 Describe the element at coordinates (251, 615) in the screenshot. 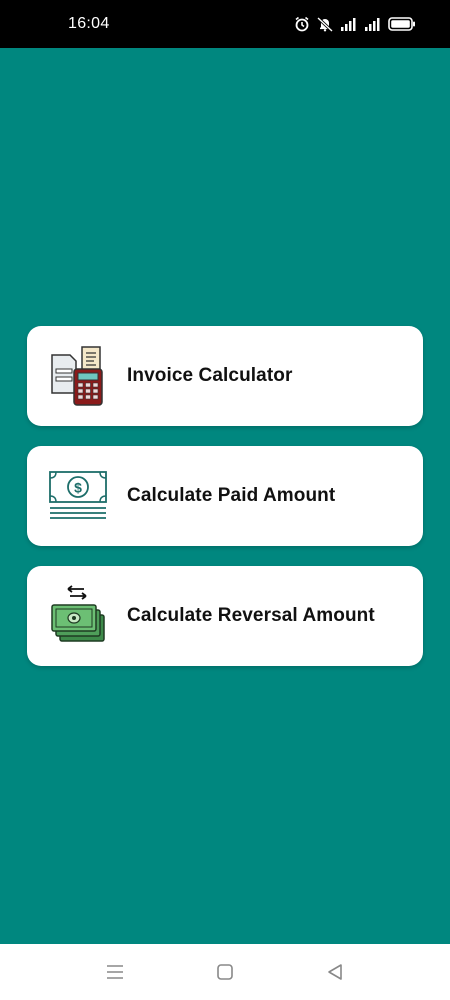

I see `calculate-reversal-amount-label: Calculate Reversal Amount` at that location.